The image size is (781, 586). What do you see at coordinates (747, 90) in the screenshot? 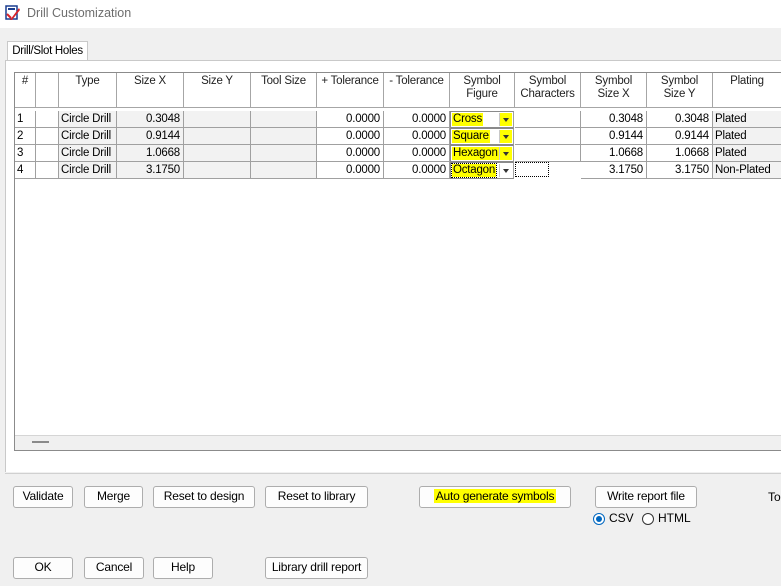
I see `column-header-plating: Plating` at bounding box center [747, 90].